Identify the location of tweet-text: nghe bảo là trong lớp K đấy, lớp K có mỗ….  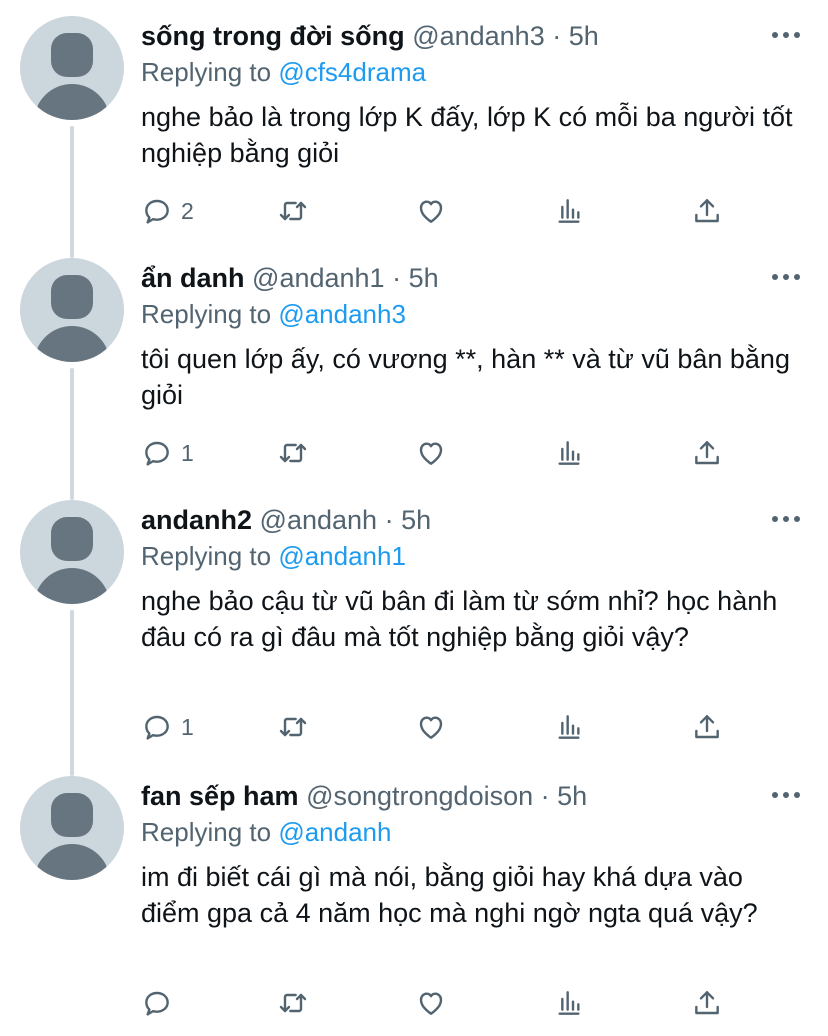
(467, 135).